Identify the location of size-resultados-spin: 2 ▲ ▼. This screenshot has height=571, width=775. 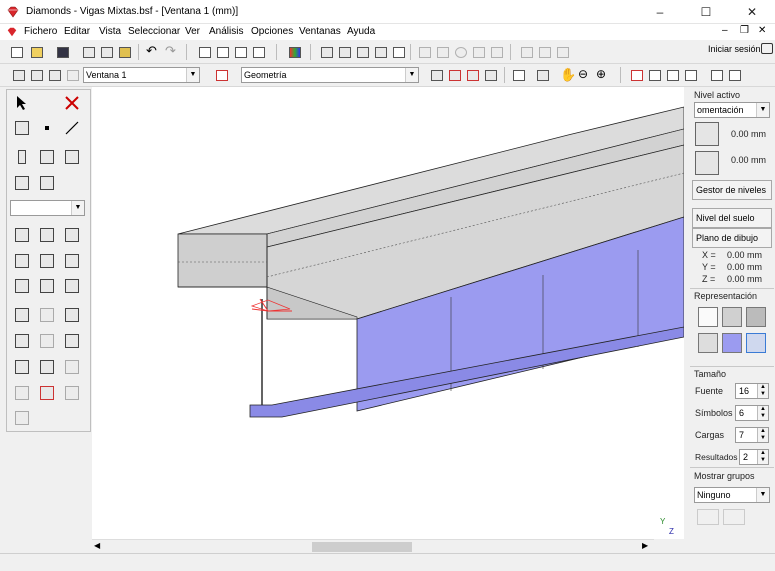
(754, 457).